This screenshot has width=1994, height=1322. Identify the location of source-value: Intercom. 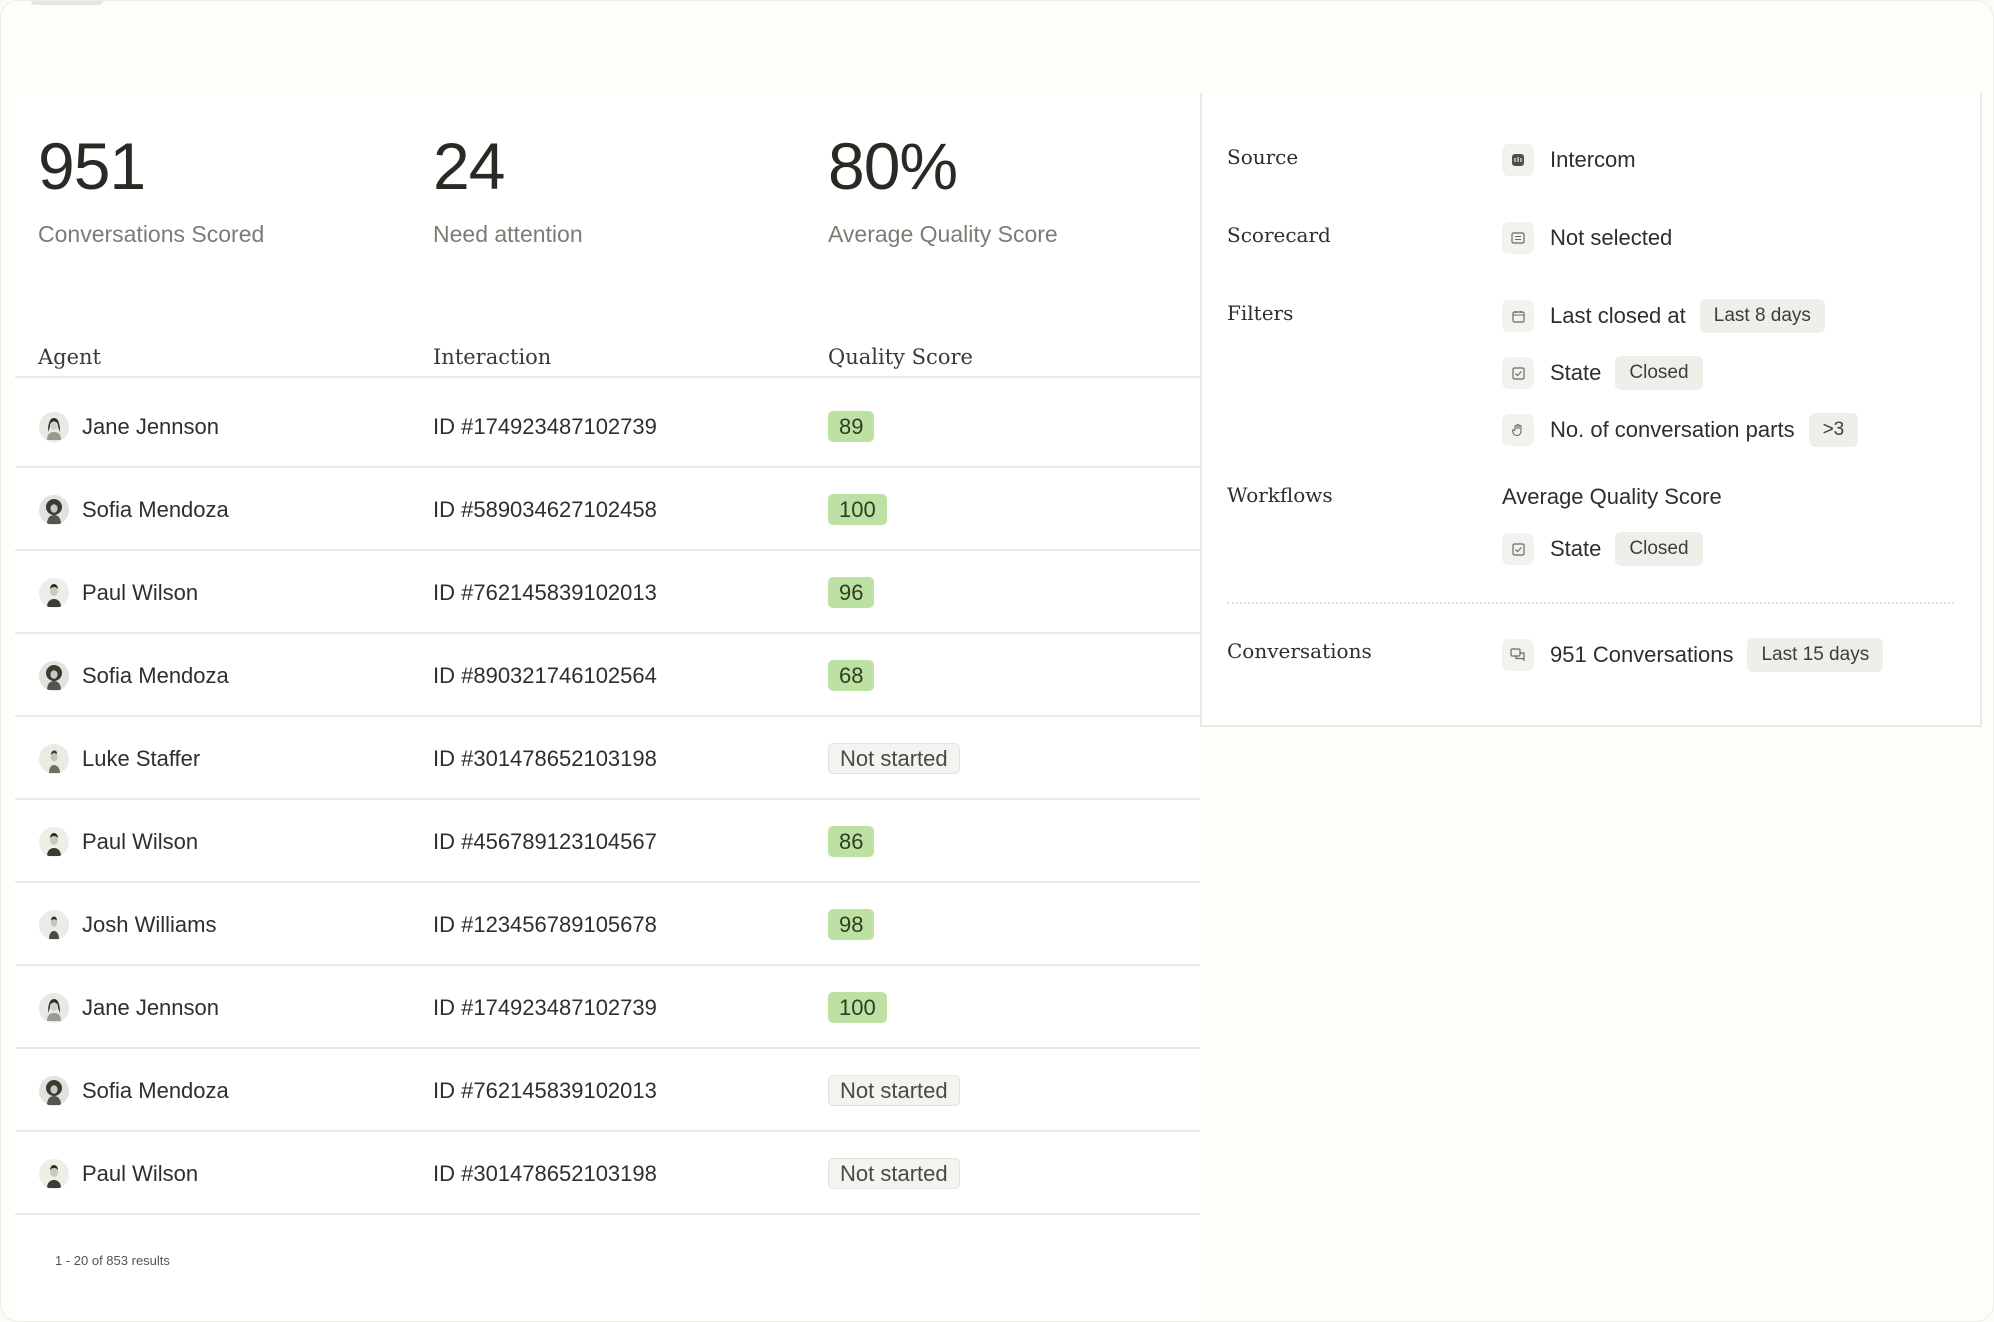
(1569, 160).